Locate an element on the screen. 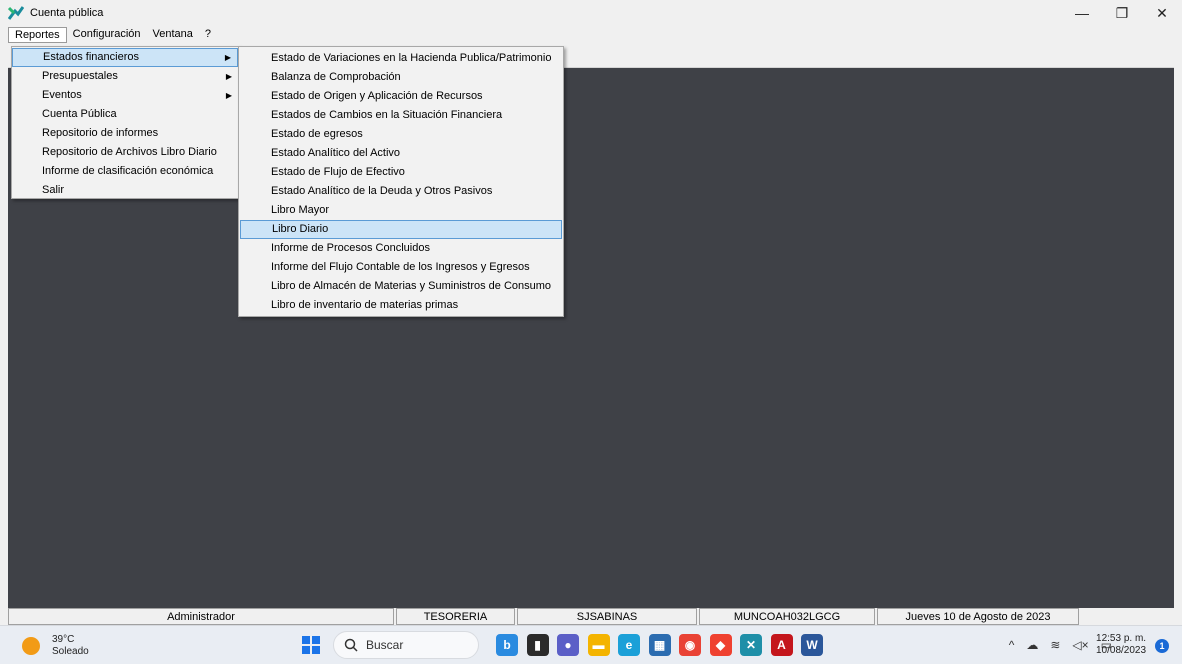 The height and width of the screenshot is (664, 1182). status-department: TESORERIA MUNICIPAL is located at coordinates (455, 623).